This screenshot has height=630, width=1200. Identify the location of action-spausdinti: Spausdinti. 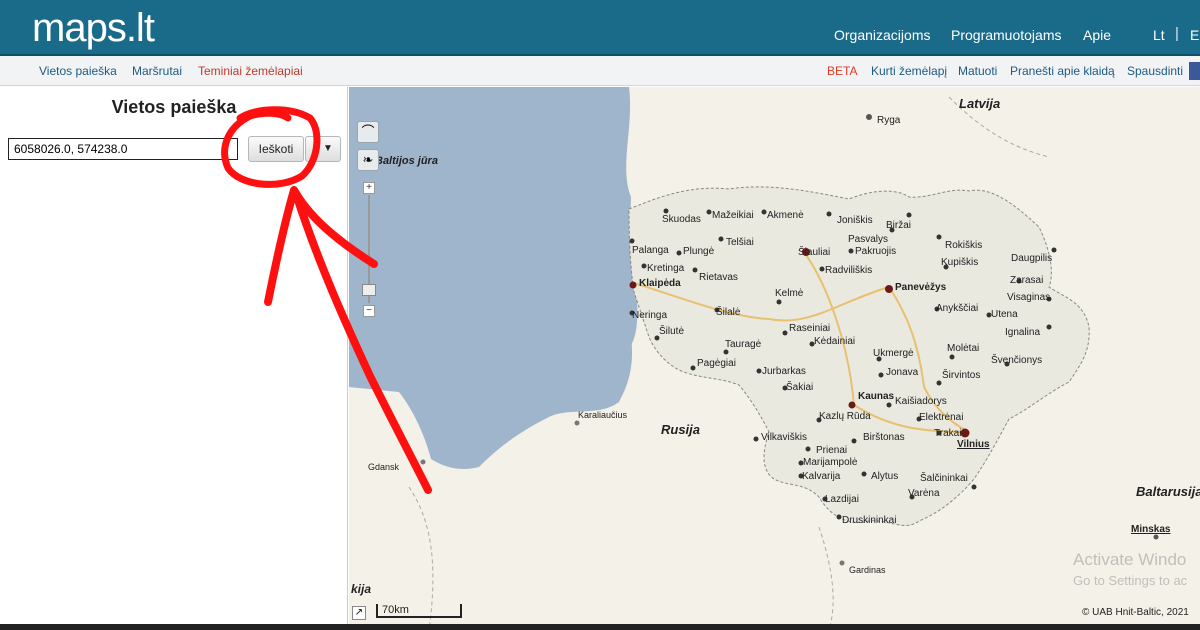
(1155, 71).